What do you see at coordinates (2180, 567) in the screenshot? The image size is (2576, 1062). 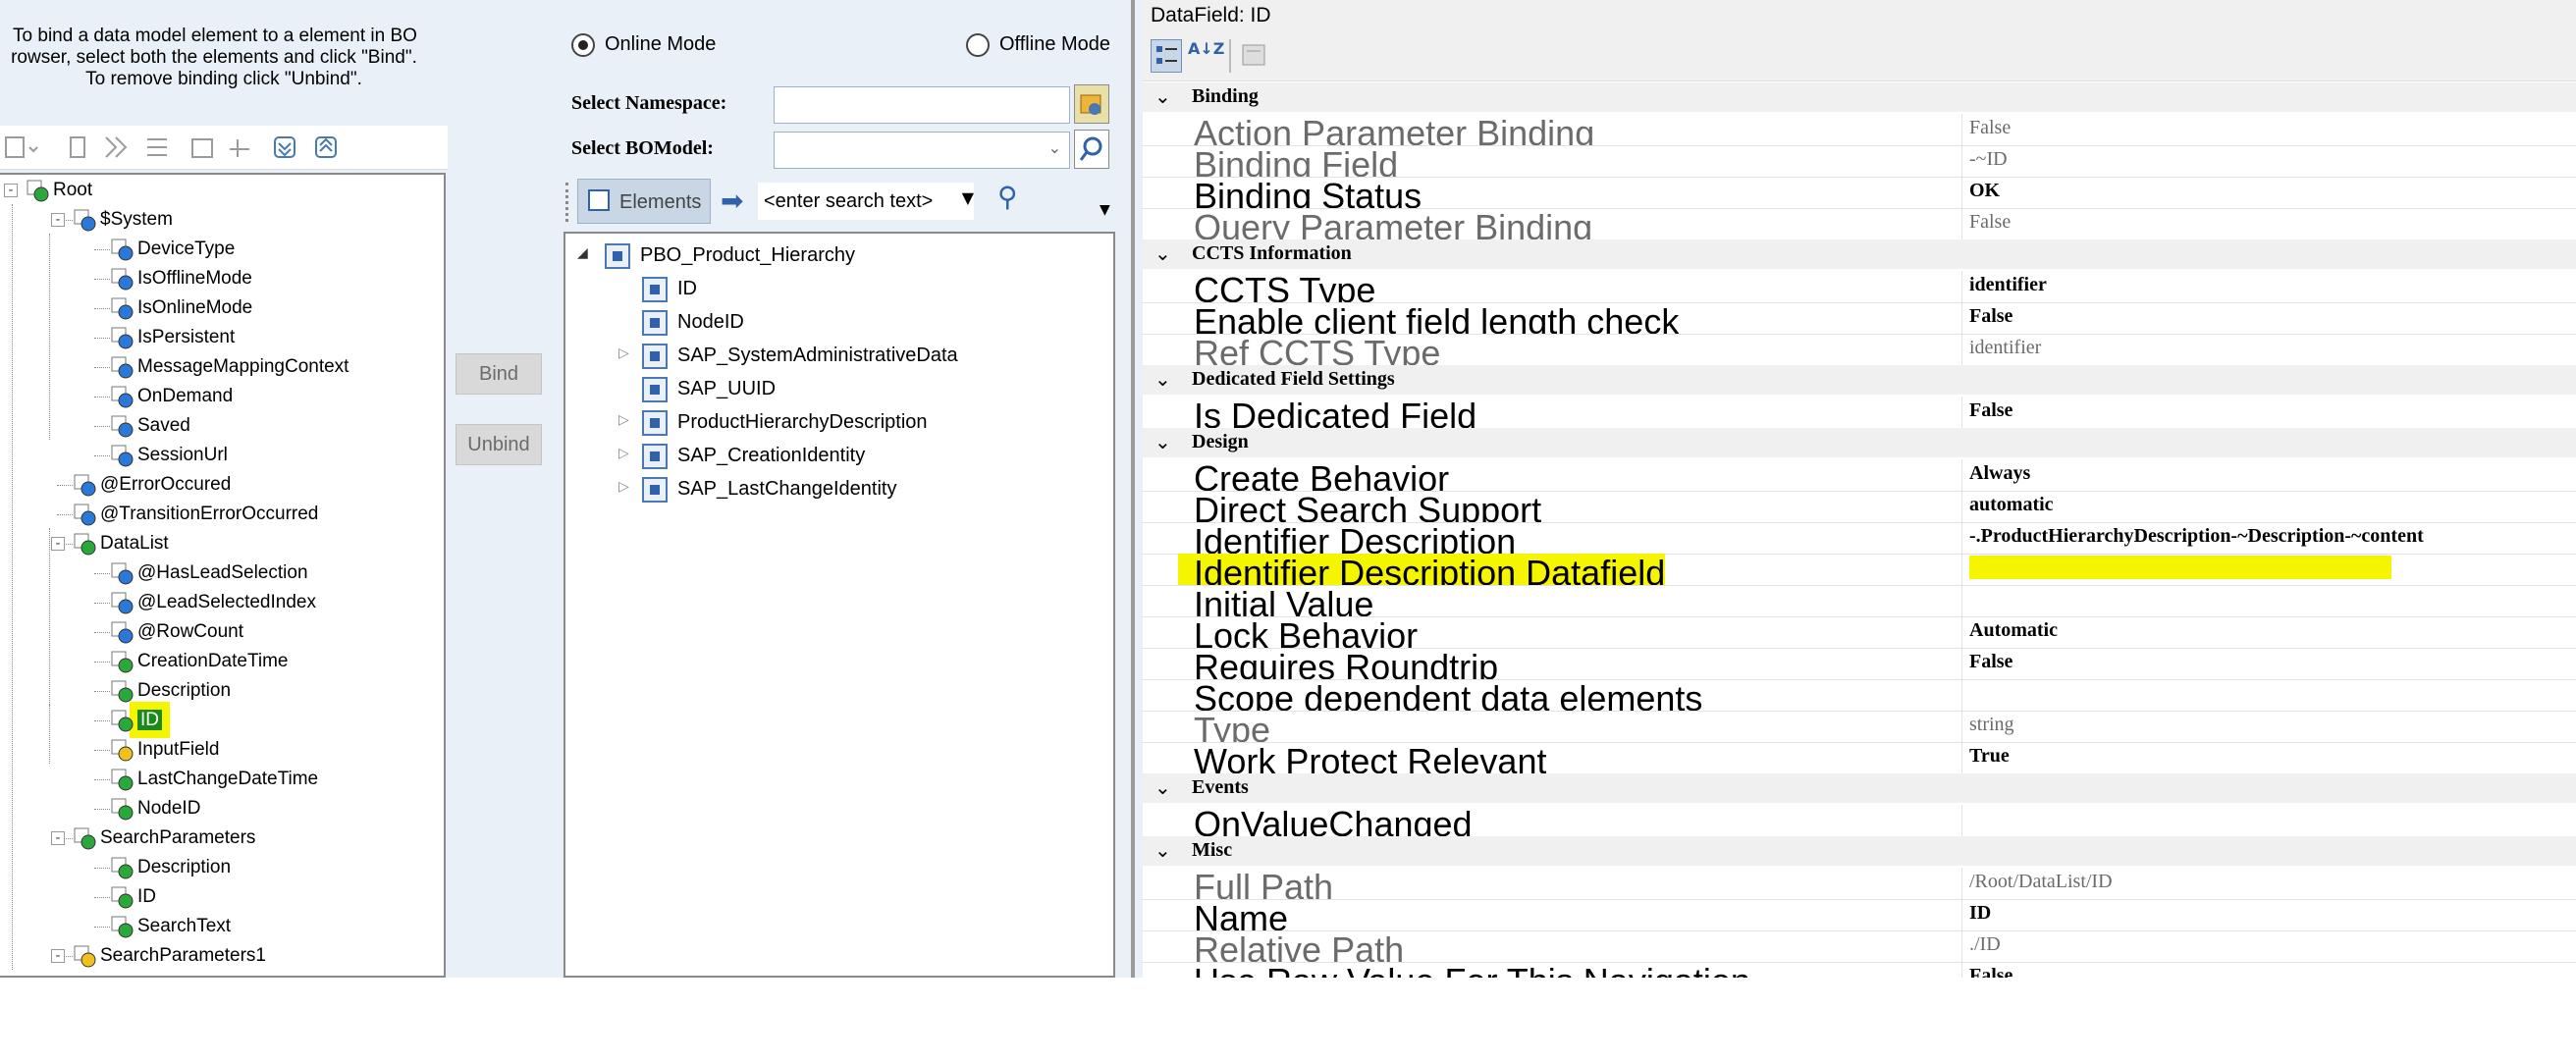 I see `property-value` at bounding box center [2180, 567].